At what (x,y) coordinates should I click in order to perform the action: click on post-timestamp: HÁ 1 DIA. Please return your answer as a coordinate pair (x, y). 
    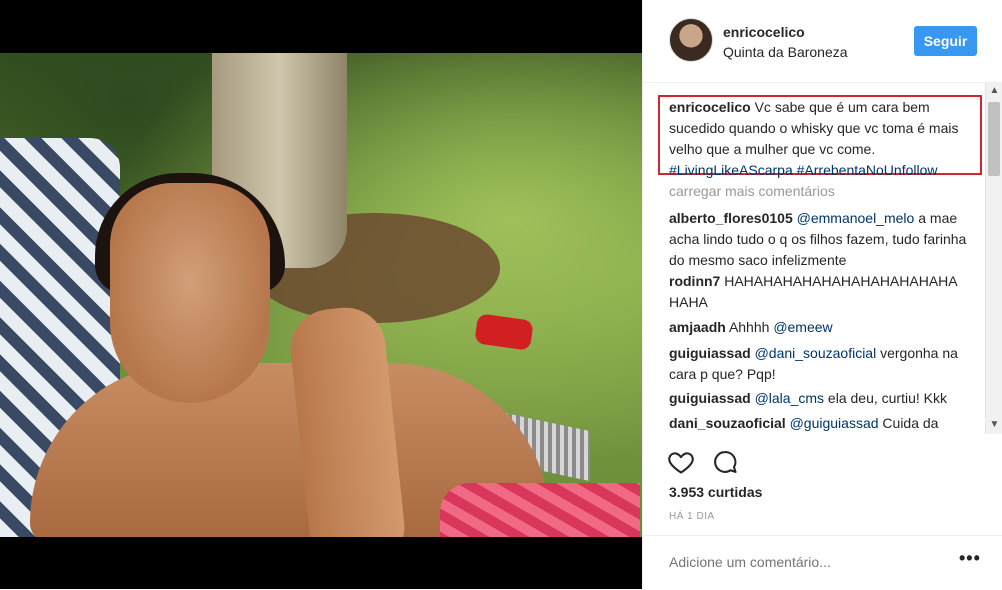
    Looking at the image, I should click on (692, 516).